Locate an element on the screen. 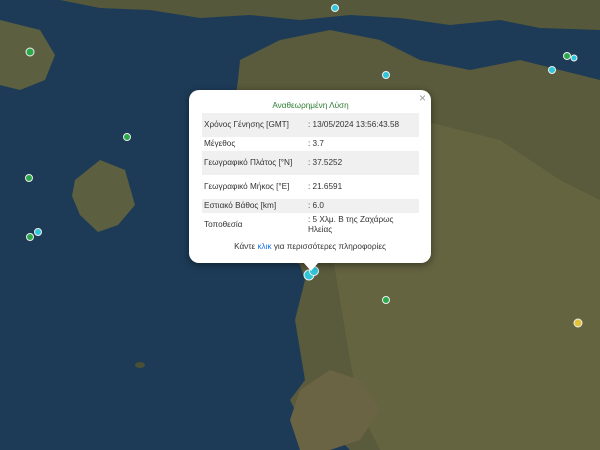 The width and height of the screenshot is (600, 450). row-key: Γεωγραφικό Μήκος [°E] is located at coordinates (247, 186).